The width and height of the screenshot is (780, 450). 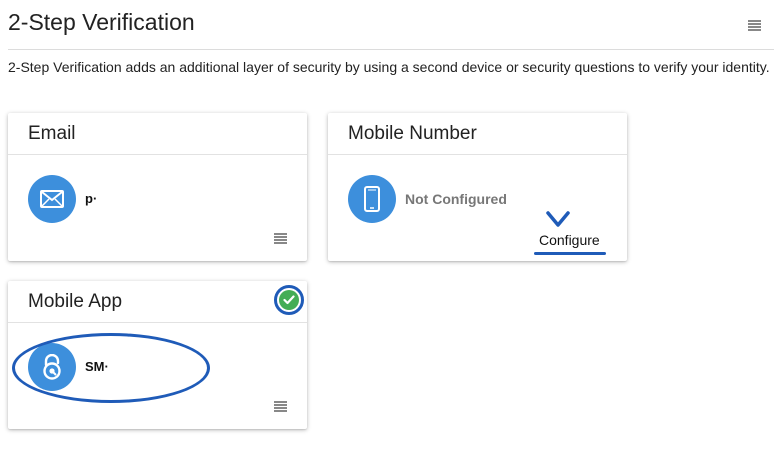 What do you see at coordinates (157, 187) in the screenshot?
I see `email-card: Email p·` at bounding box center [157, 187].